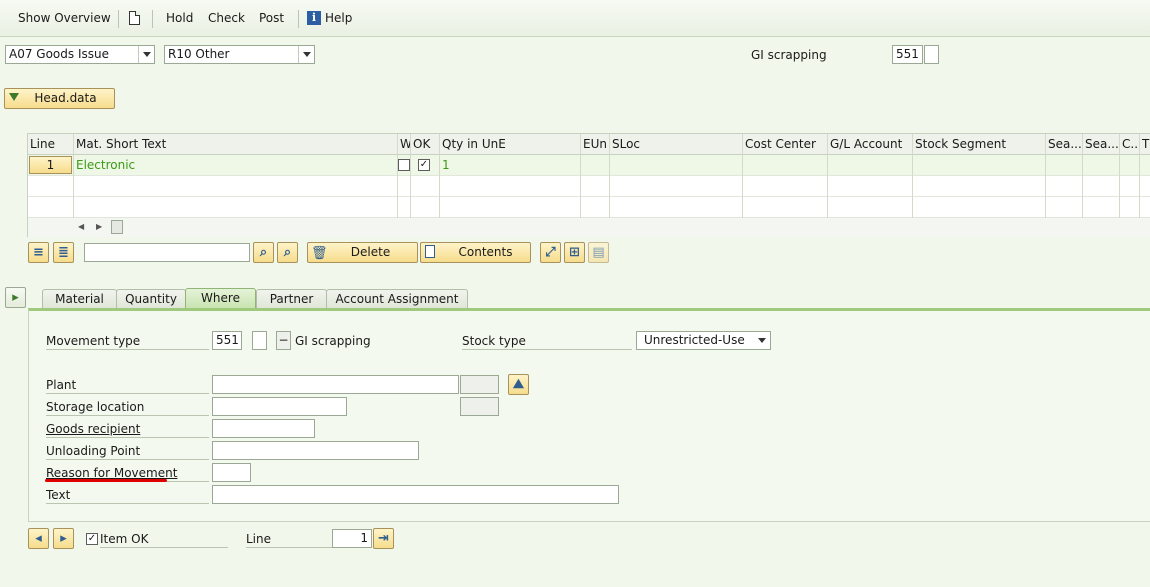 The width and height of the screenshot is (1150, 587). What do you see at coordinates (352, 538) in the screenshot?
I see `line-number-field: 1` at bounding box center [352, 538].